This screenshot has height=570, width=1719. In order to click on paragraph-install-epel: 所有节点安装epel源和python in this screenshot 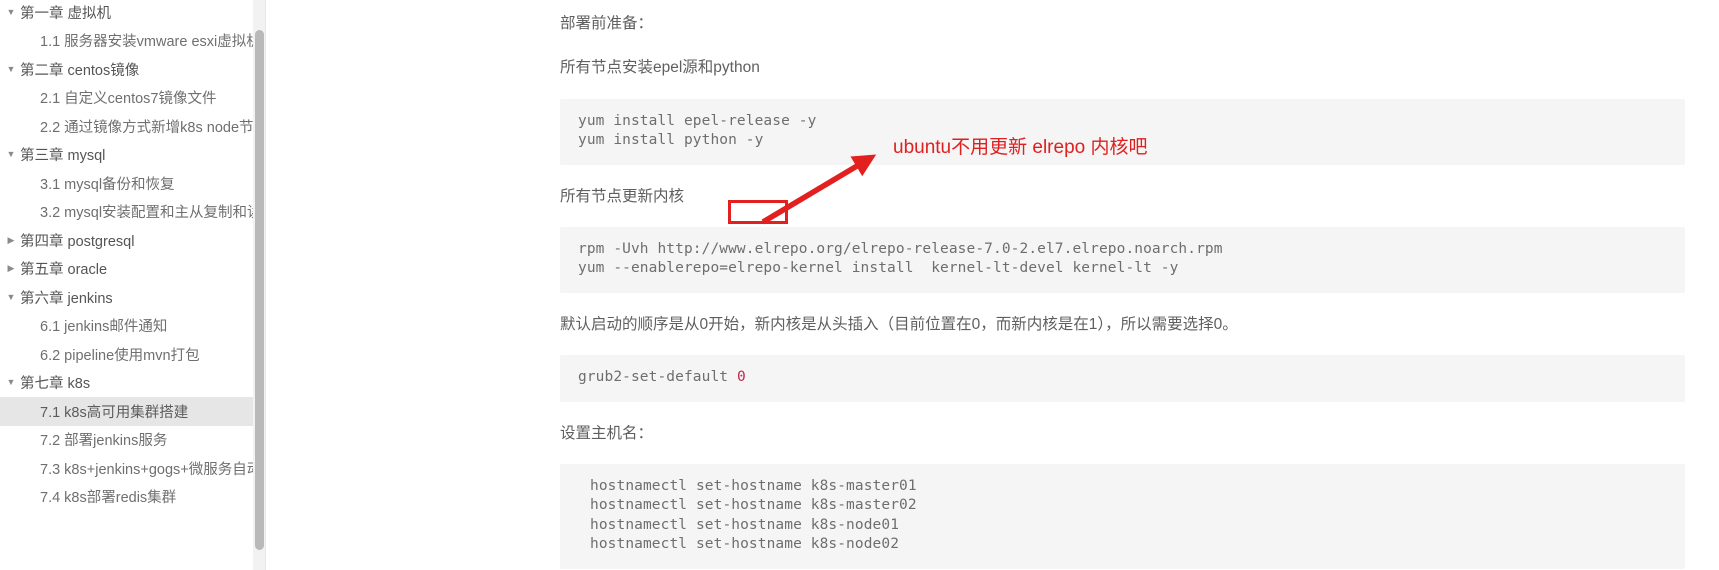, I will do `click(660, 68)`.